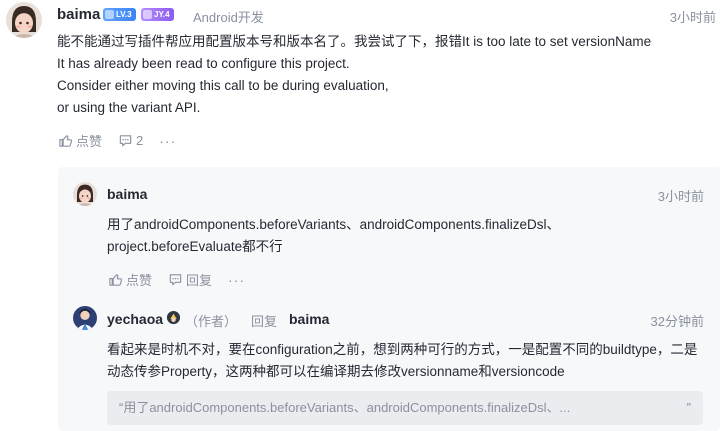 This screenshot has height=431, width=720. Describe the element at coordinates (85, 318) in the screenshot. I see `avatar-yechaoa` at that location.